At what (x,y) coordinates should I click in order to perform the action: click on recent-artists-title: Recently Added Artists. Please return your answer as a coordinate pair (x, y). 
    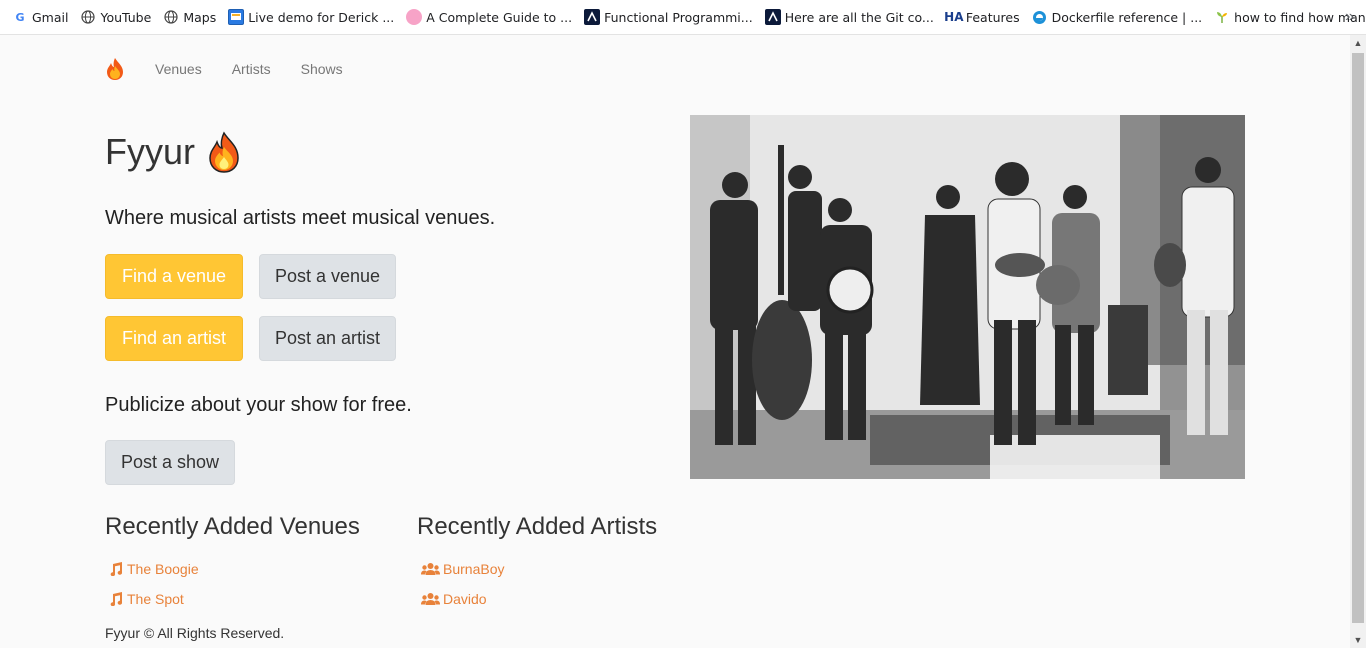
    Looking at the image, I should click on (537, 526).